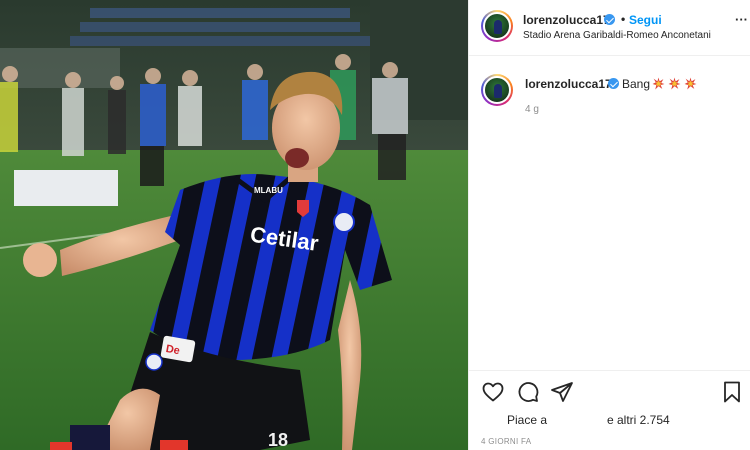 This screenshot has width=750, height=450. I want to click on location-link: Stadio Arena Garibaldi-Romeo Anconetani, so click(617, 35).